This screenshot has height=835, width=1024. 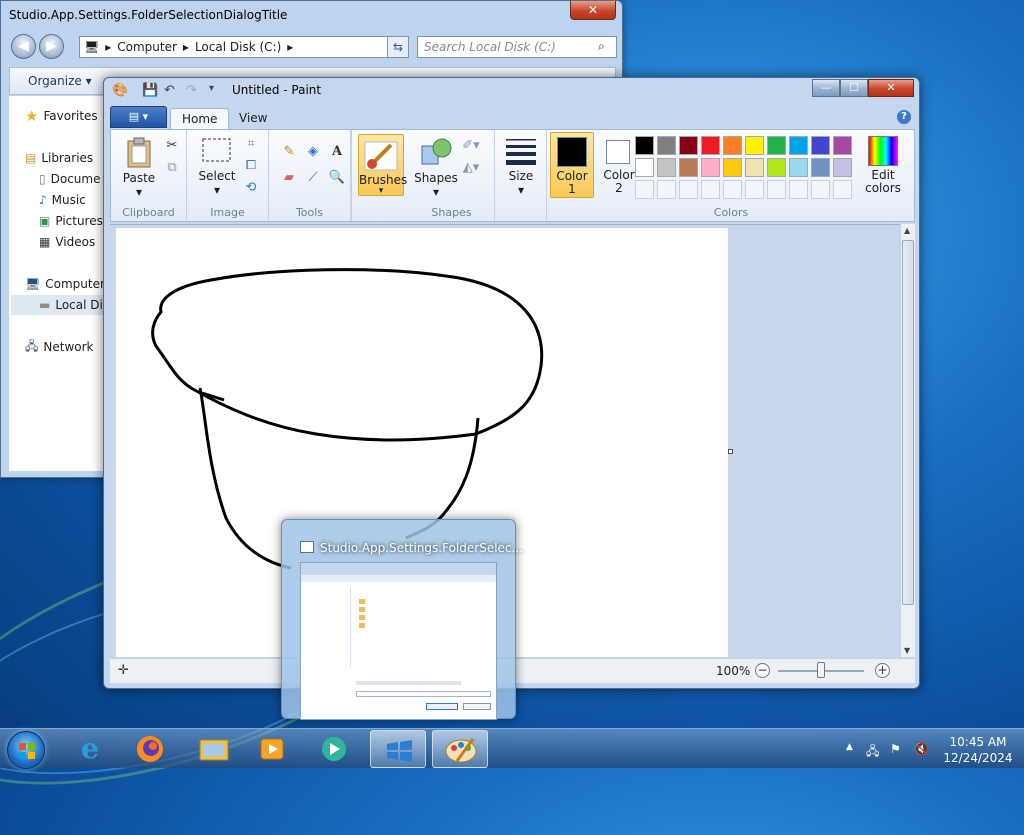 I want to click on copy-icon: ⧉, so click(x=172, y=168).